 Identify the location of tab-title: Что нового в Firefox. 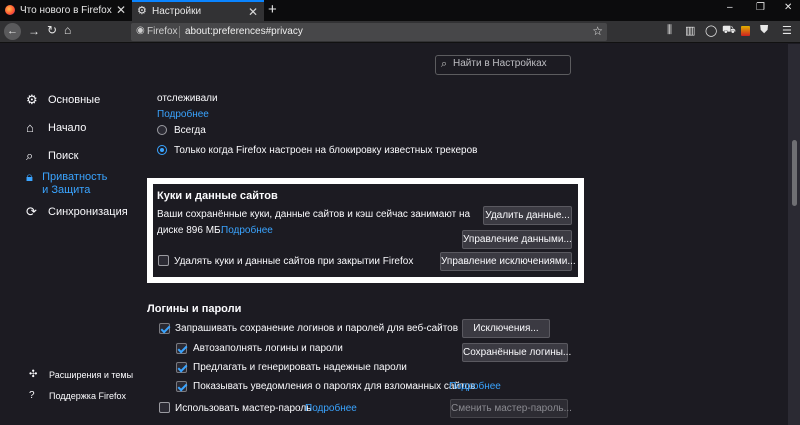
(66, 10).